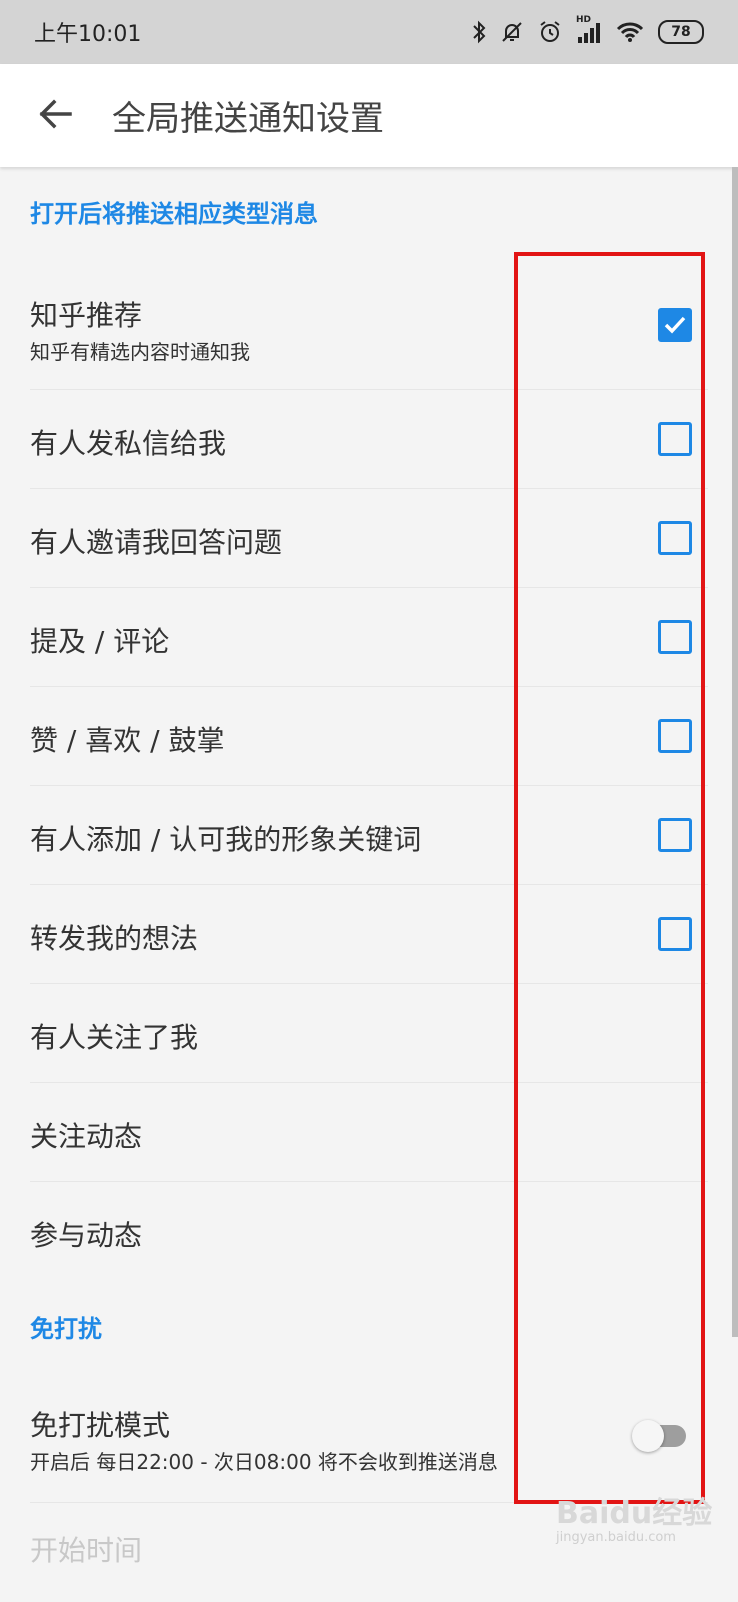  I want to click on setting-row-keywords: 有人添加 / 认可我的形象关键词, so click(369, 835).